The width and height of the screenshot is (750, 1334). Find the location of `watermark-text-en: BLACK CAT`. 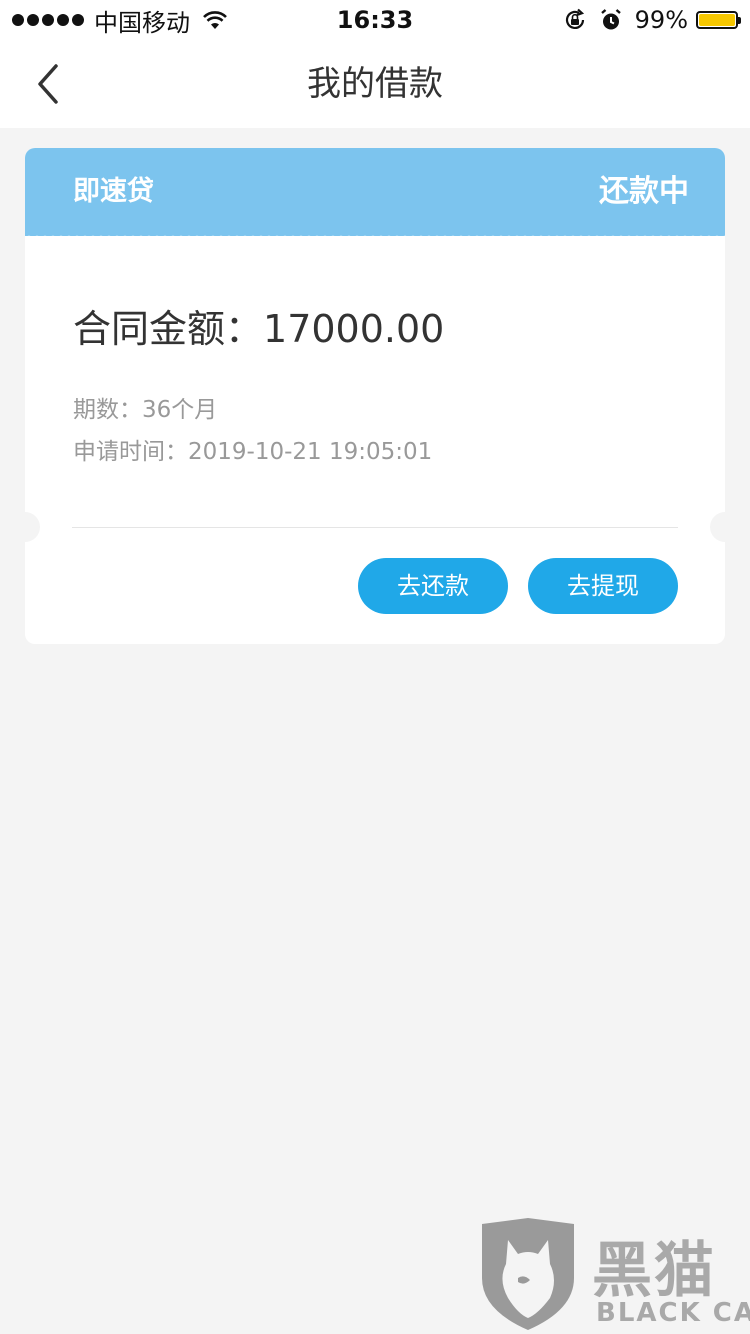

watermark-text-en: BLACK CAT is located at coordinates (673, 1313).